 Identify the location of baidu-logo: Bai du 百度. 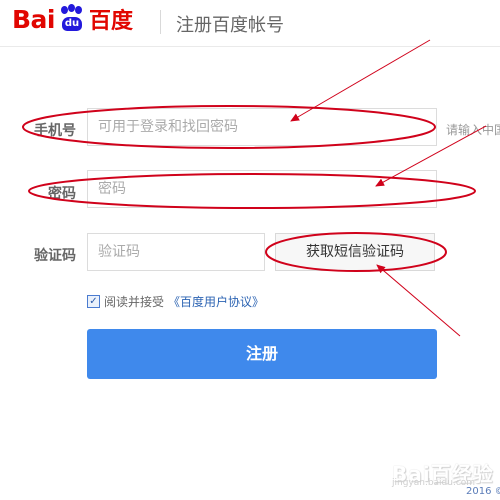
(72, 19).